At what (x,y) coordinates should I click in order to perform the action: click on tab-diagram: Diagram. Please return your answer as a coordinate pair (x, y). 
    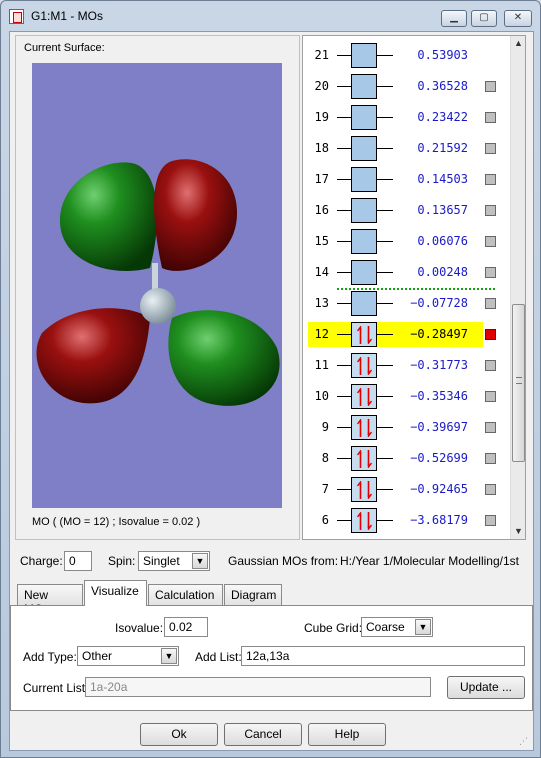
    Looking at the image, I should click on (253, 594).